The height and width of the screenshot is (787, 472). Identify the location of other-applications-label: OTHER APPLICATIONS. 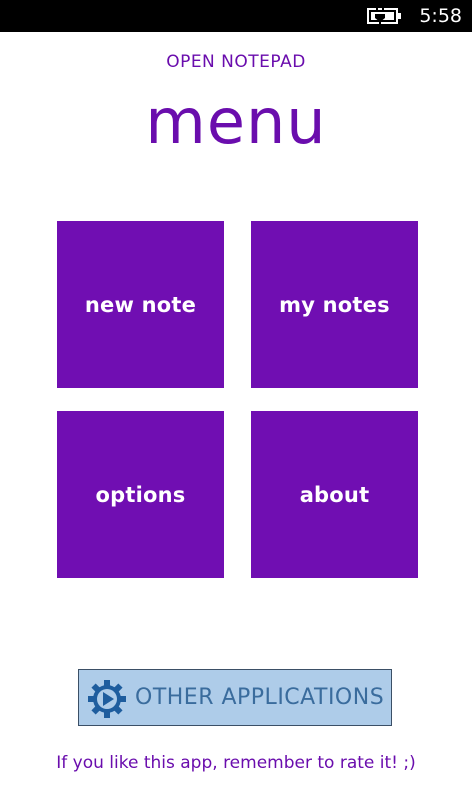
(260, 697).